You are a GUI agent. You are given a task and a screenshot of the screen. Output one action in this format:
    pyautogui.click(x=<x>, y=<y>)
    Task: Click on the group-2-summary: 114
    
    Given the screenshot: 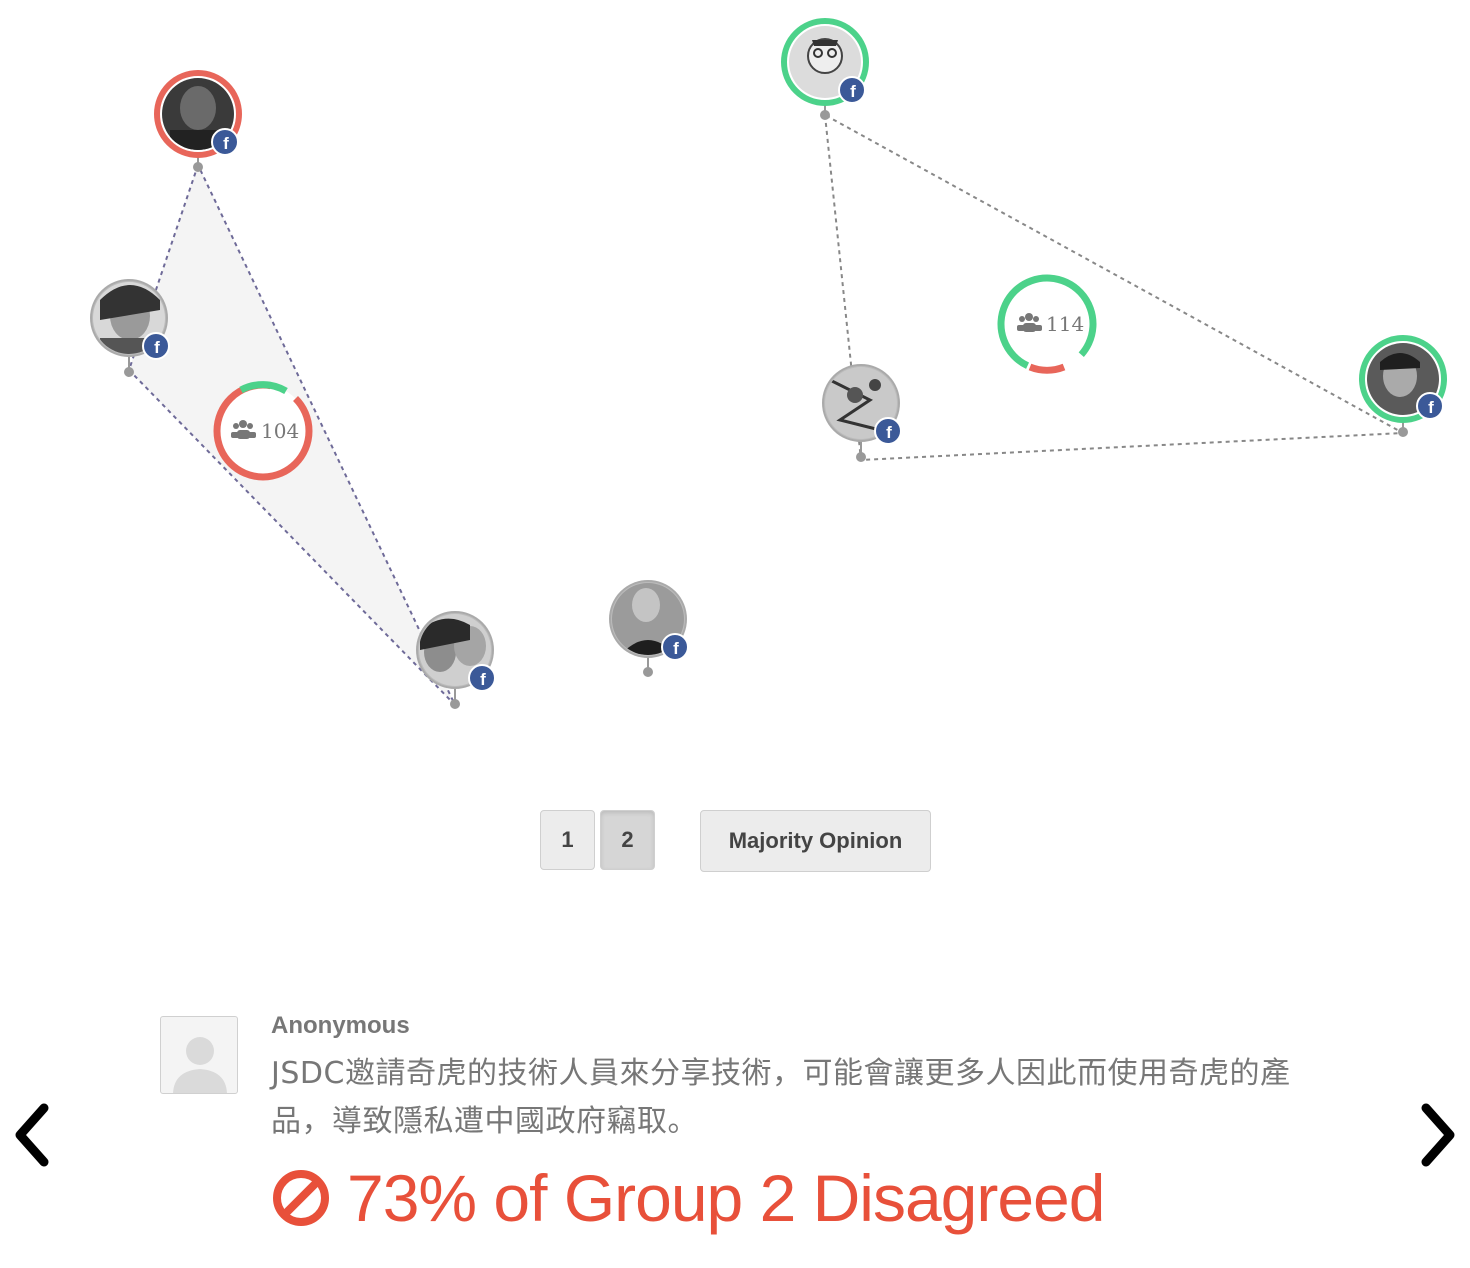 What is the action you would take?
    pyautogui.click(x=1047, y=324)
    